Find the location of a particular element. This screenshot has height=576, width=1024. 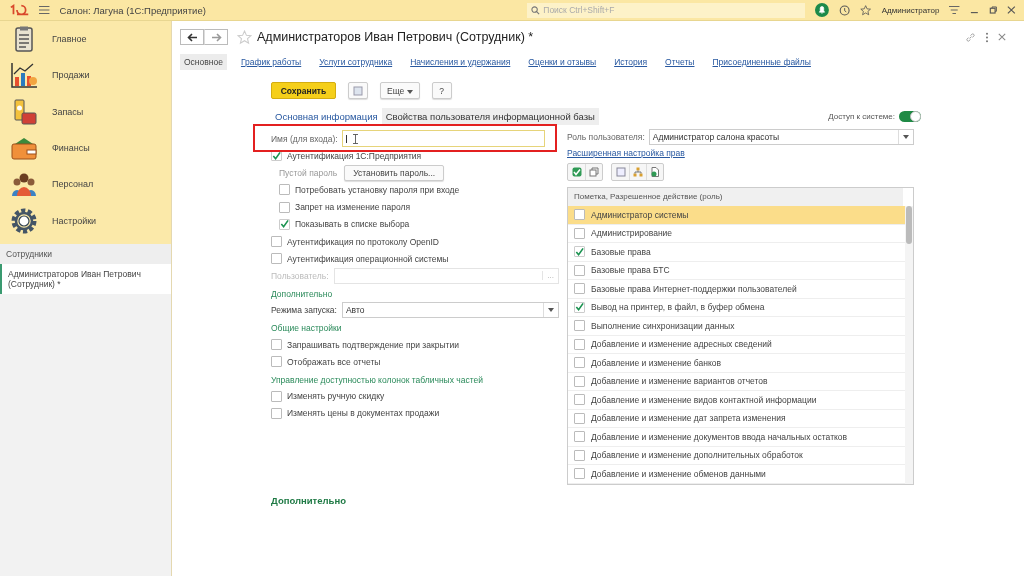

login-field is located at coordinates (443, 138).